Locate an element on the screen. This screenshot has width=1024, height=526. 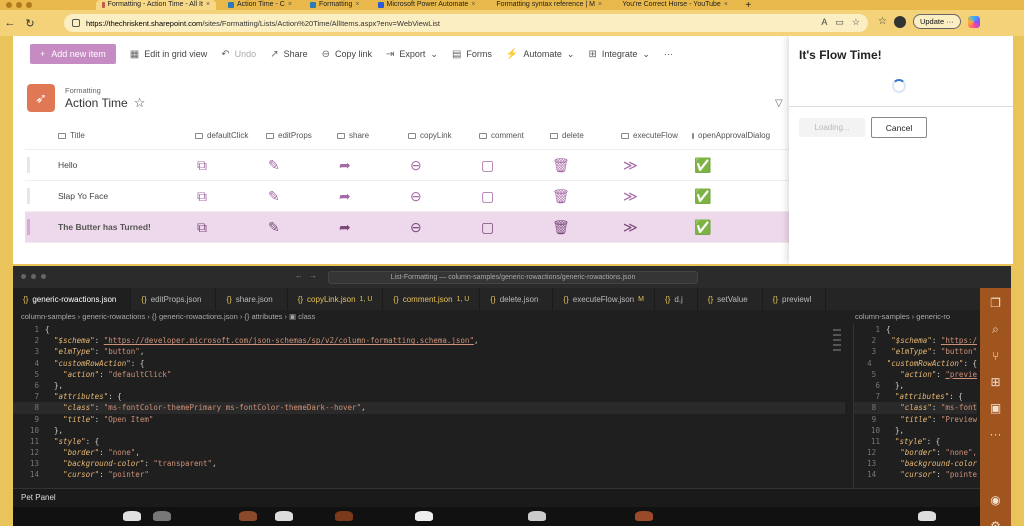
automate-button: ⚡ Automate ⌄ is located at coordinates (540, 54).